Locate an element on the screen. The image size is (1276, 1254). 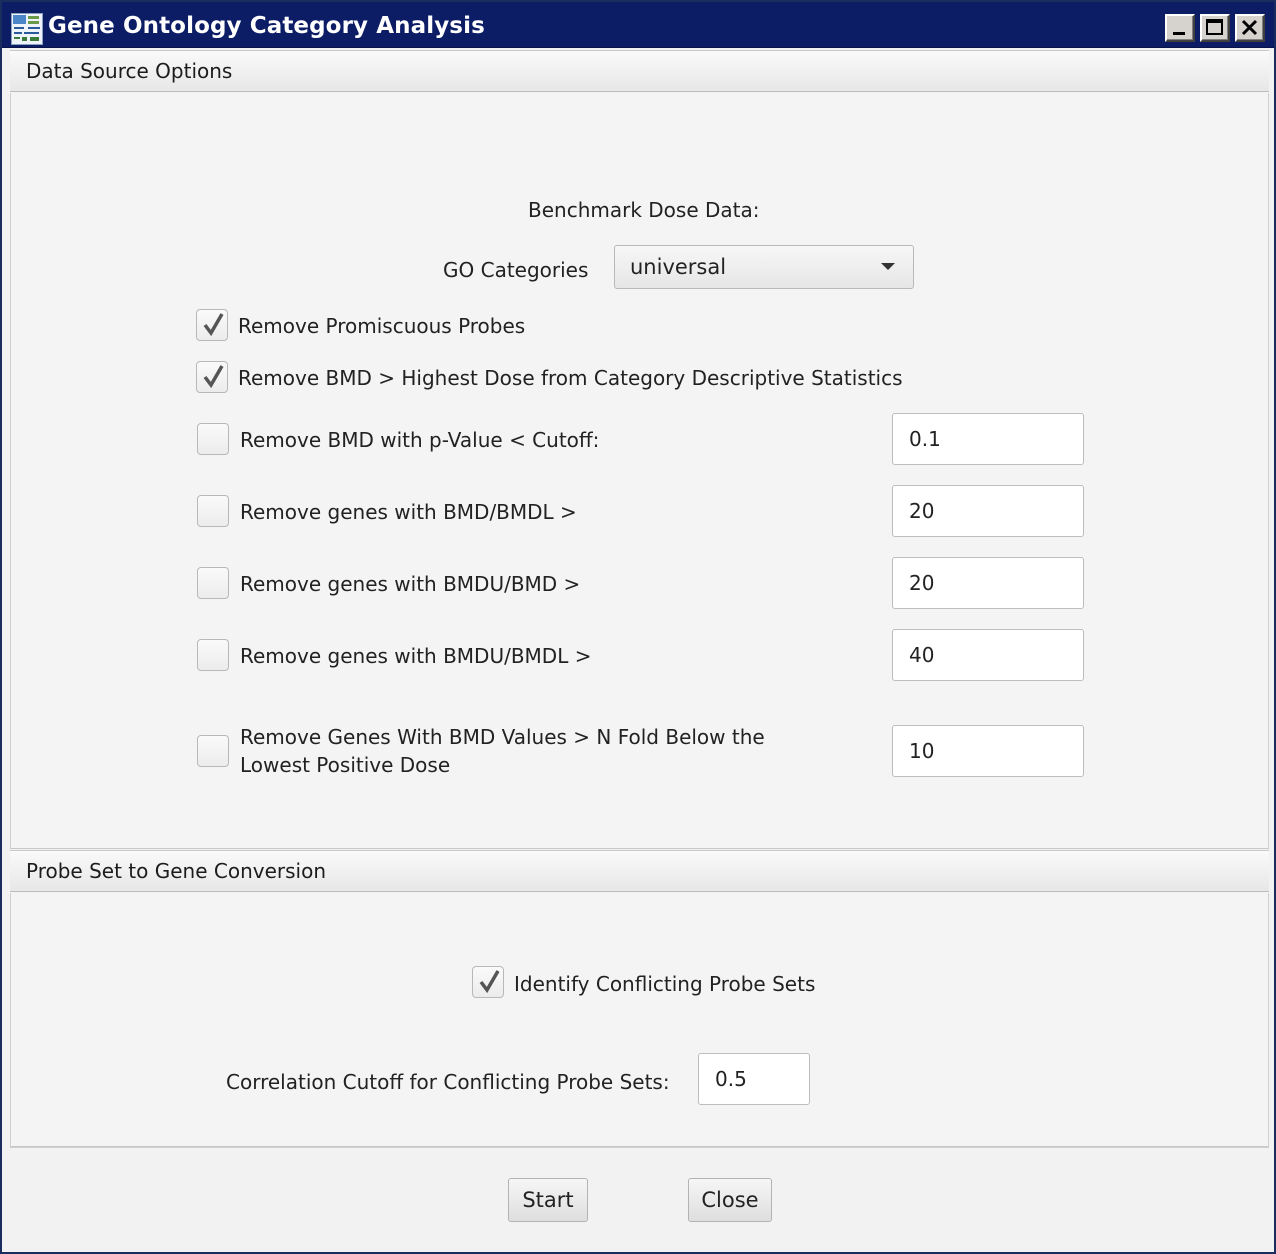
bmdu-bmd-checkbox is located at coordinates (213, 583).